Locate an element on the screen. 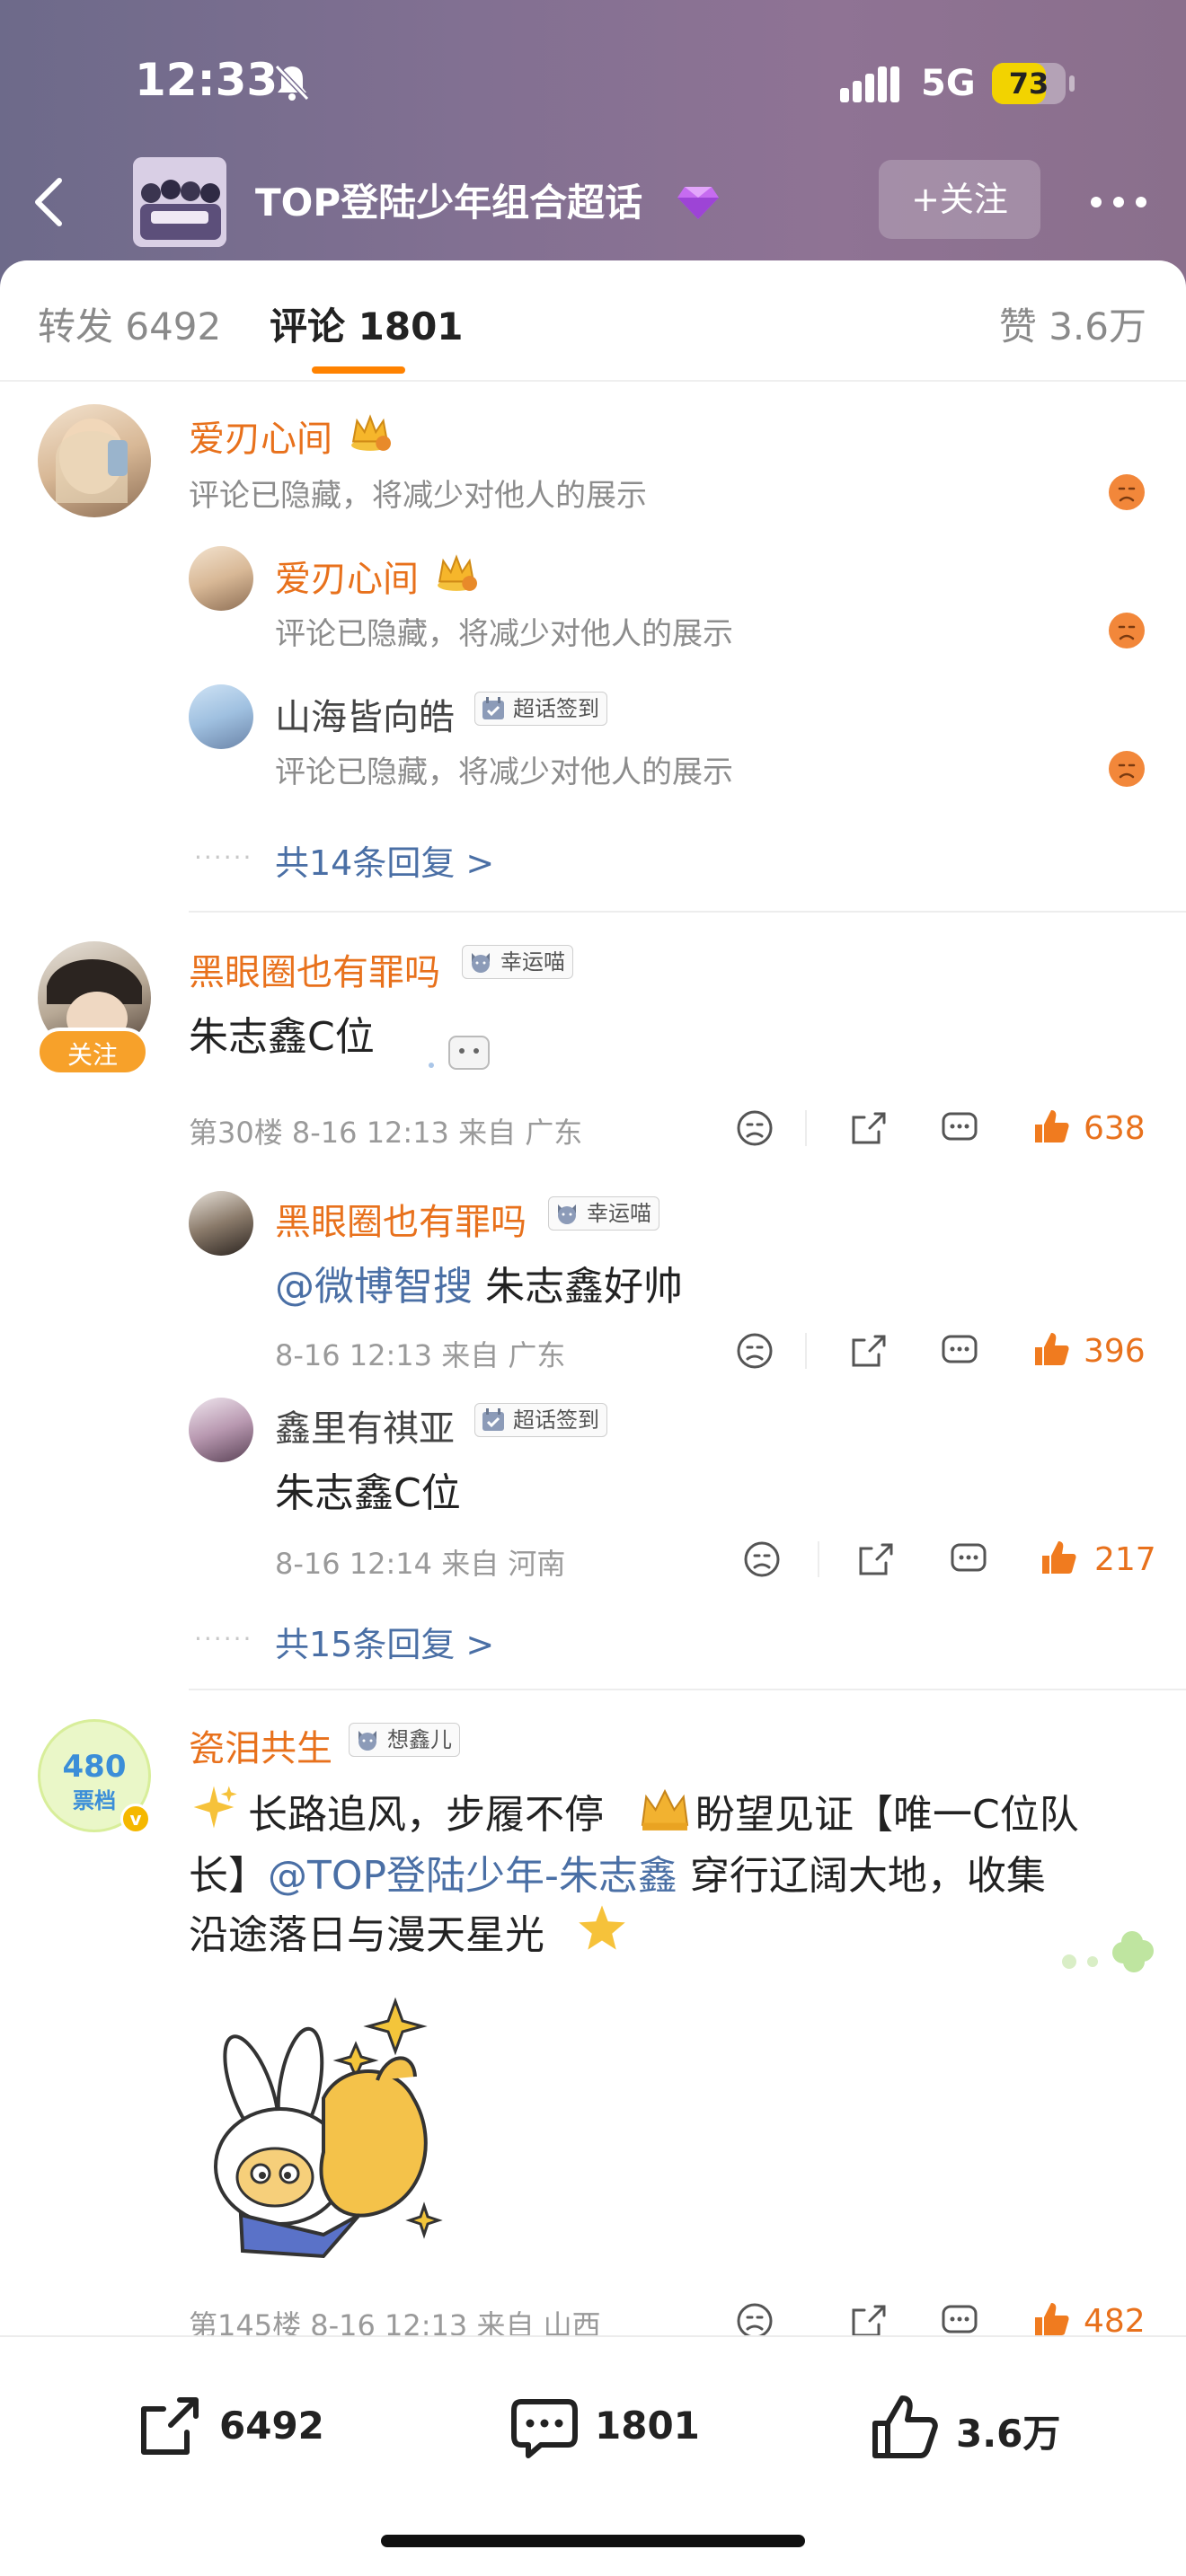  network-type: 5G is located at coordinates (948, 83).